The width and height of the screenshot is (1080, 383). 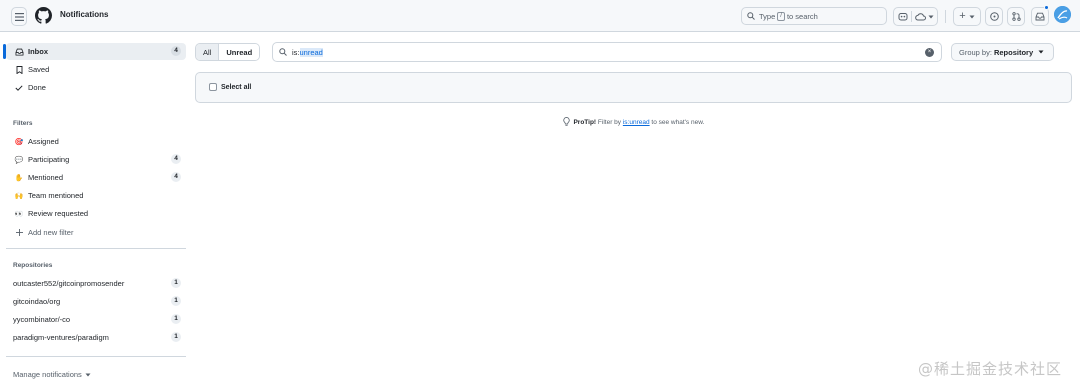 What do you see at coordinates (46, 177) in the screenshot?
I see `sidebar-item-label: Mentioned` at bounding box center [46, 177].